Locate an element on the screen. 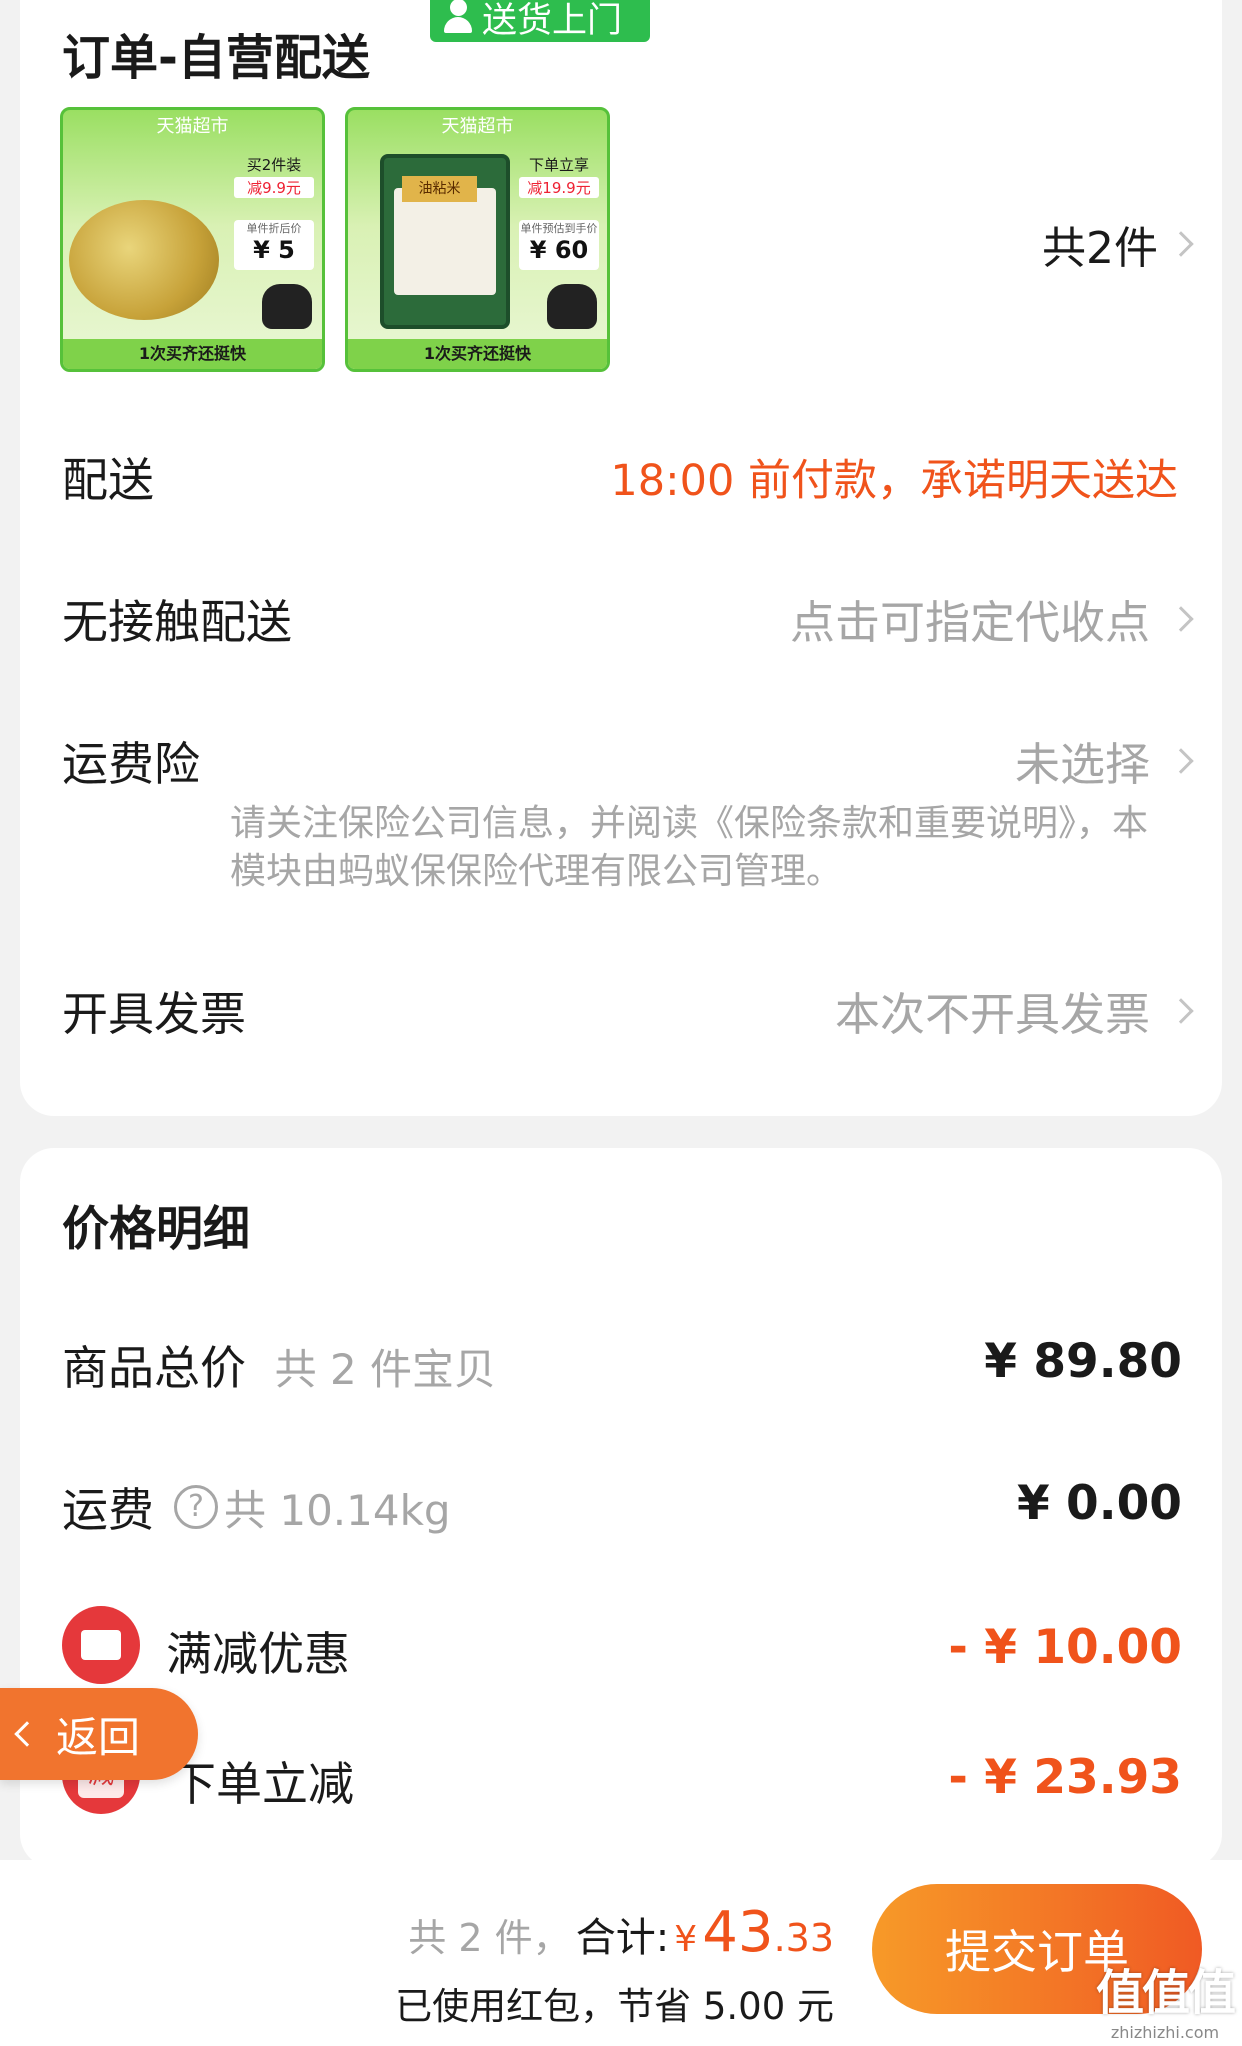  invoice-row-action: 本次不开具发票 is located at coordinates (1014, 1010).